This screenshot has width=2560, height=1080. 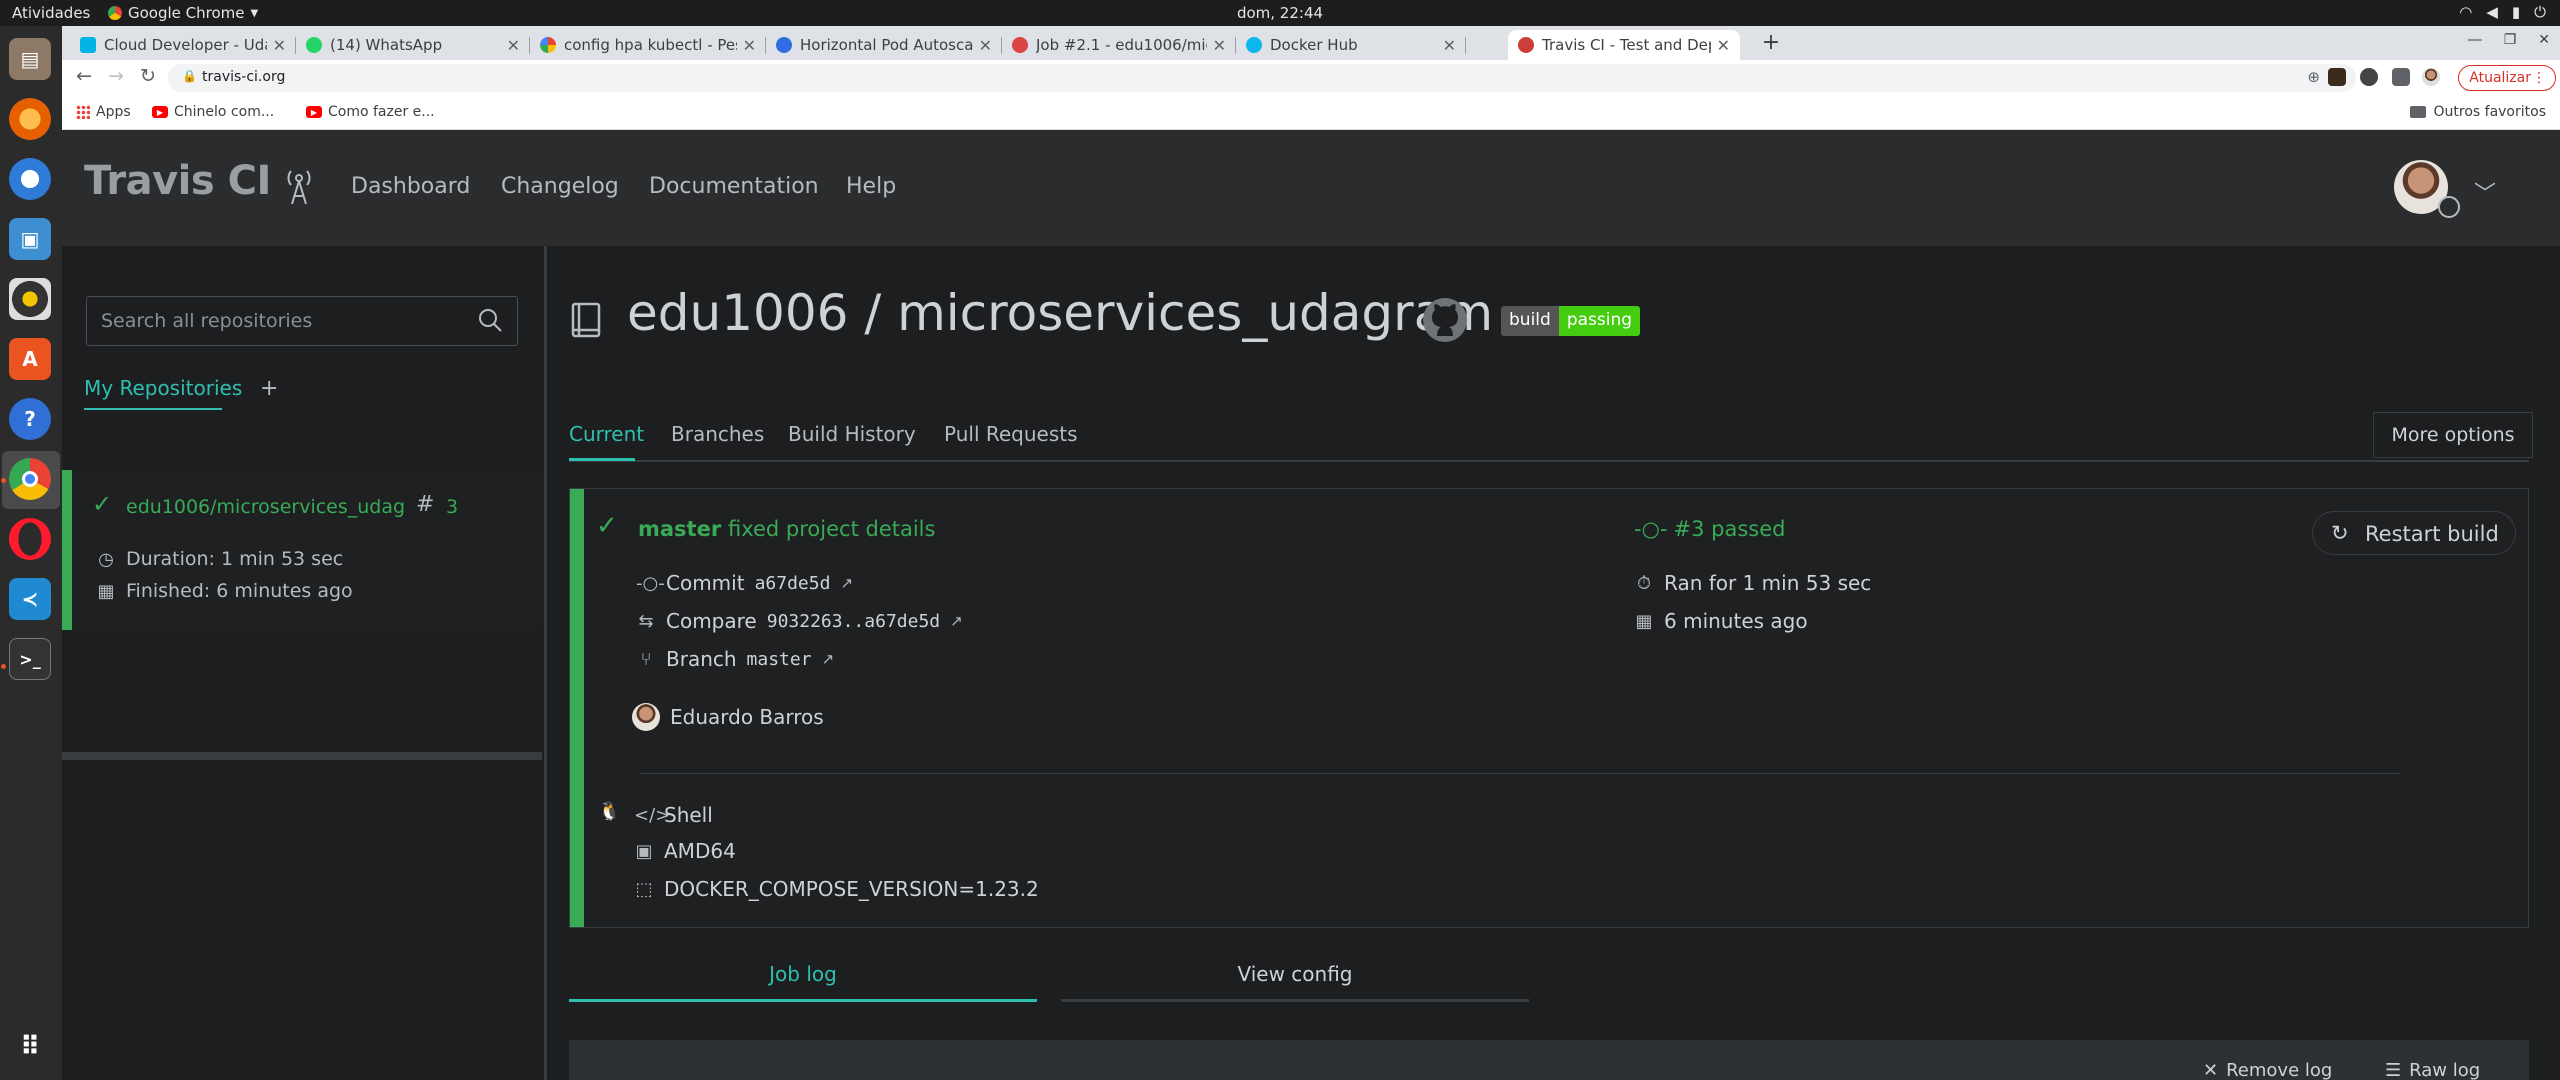 What do you see at coordinates (2337, 77) in the screenshot?
I see `extension-icon` at bounding box center [2337, 77].